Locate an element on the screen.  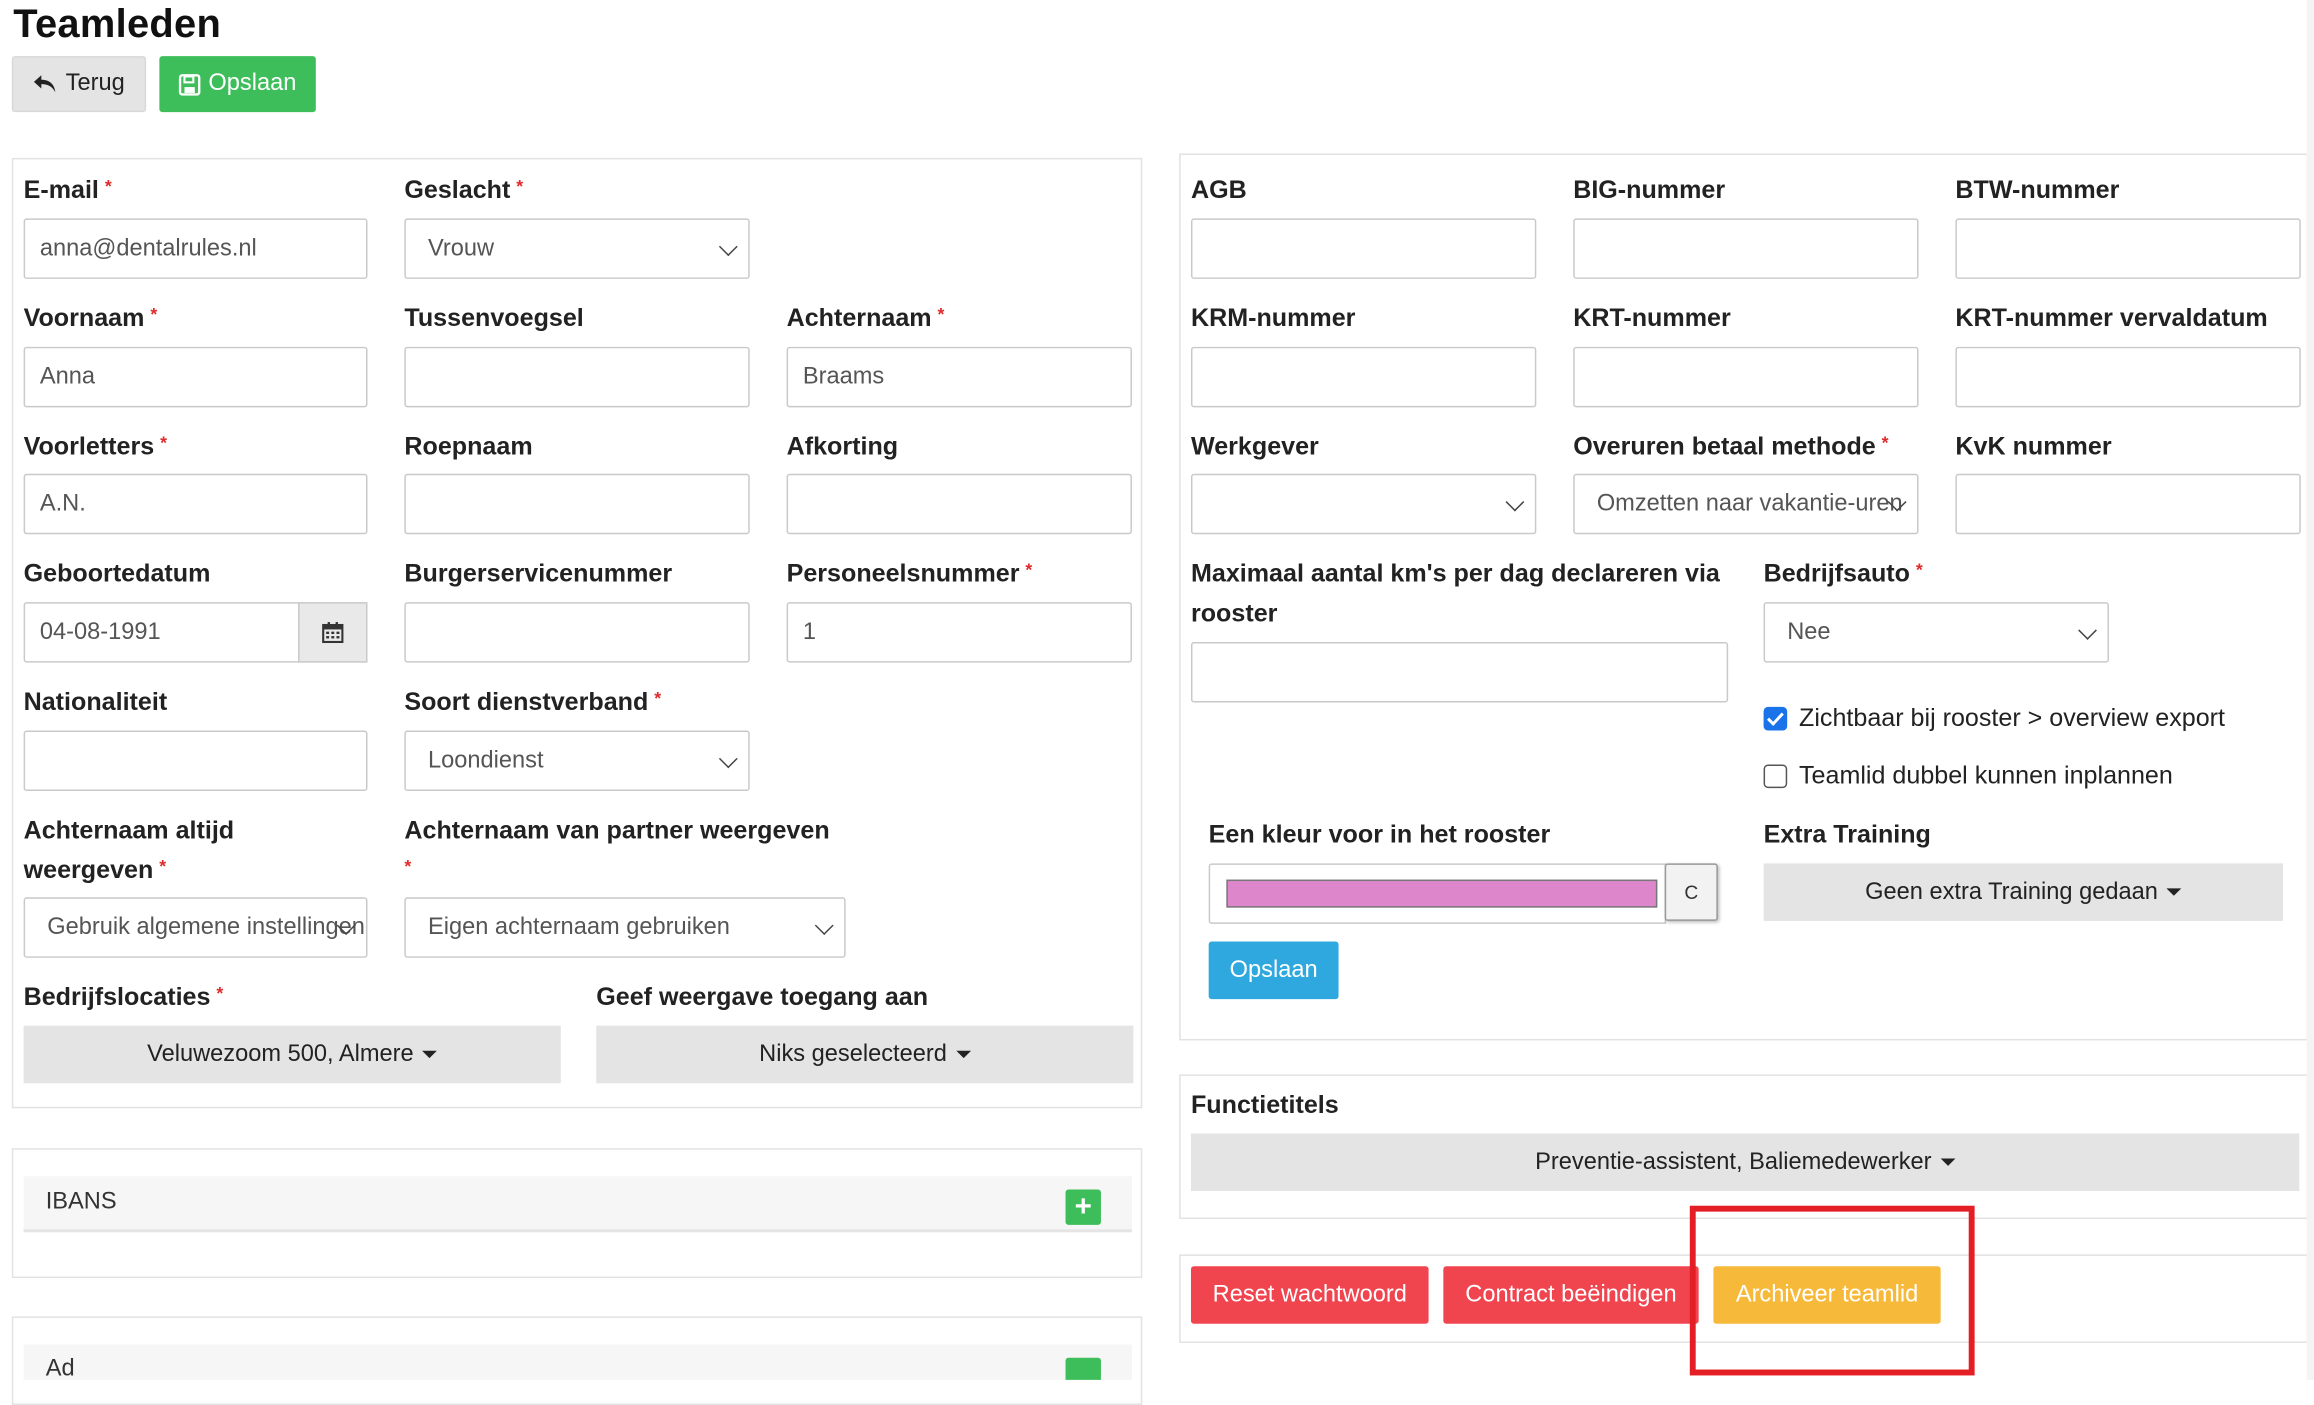
page-title: Teamleden is located at coordinates (117, 23).